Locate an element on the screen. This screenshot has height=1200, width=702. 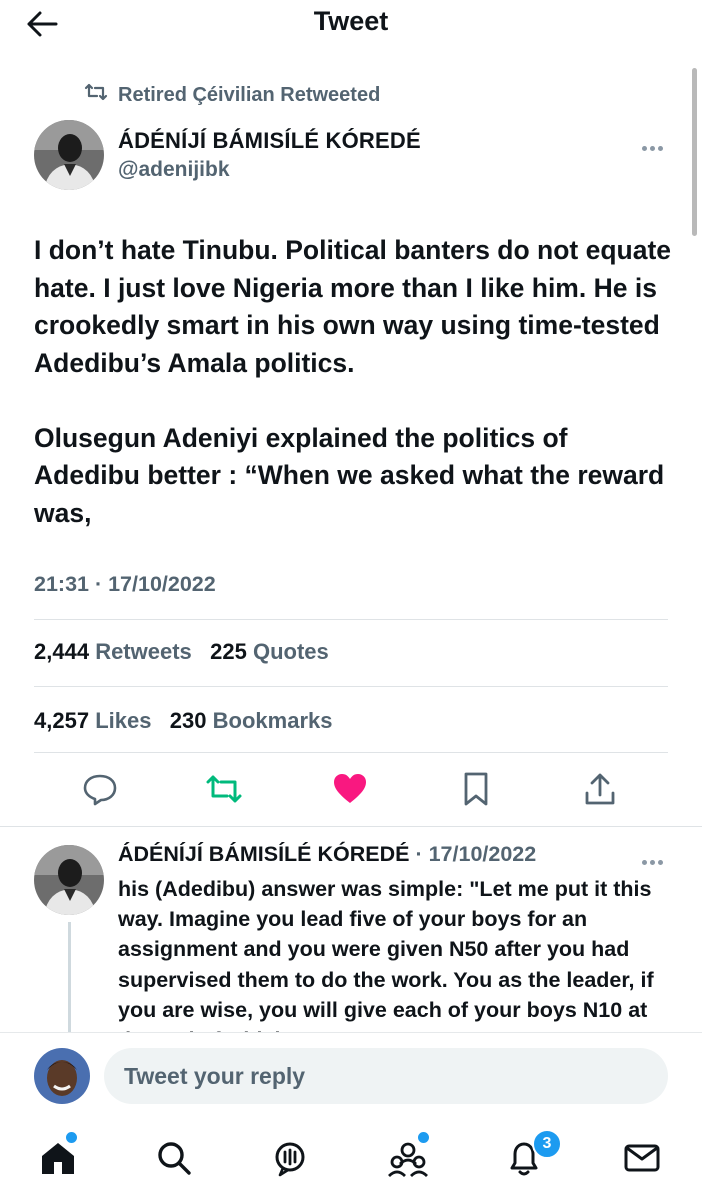
reply-more-options-icon is located at coordinates (655, 858).